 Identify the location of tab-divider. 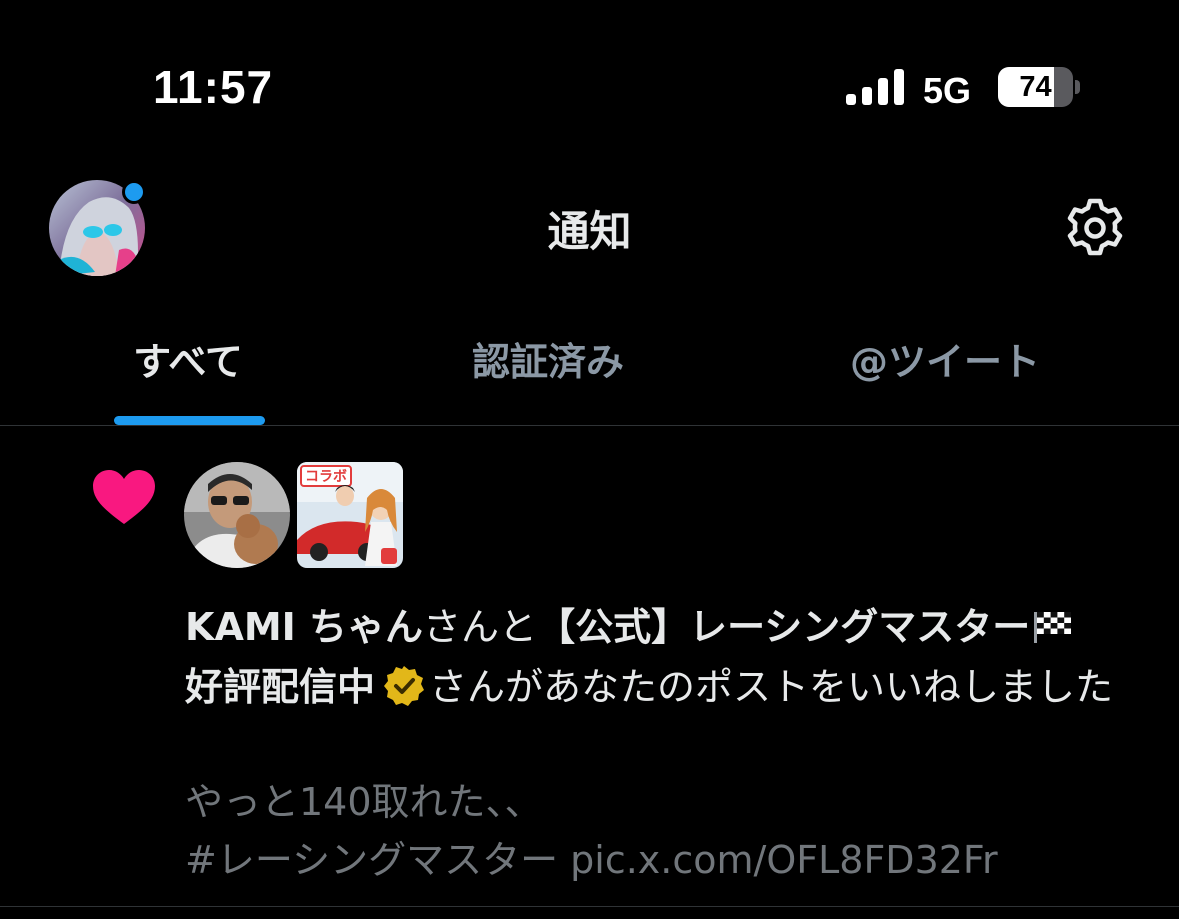
(589, 425).